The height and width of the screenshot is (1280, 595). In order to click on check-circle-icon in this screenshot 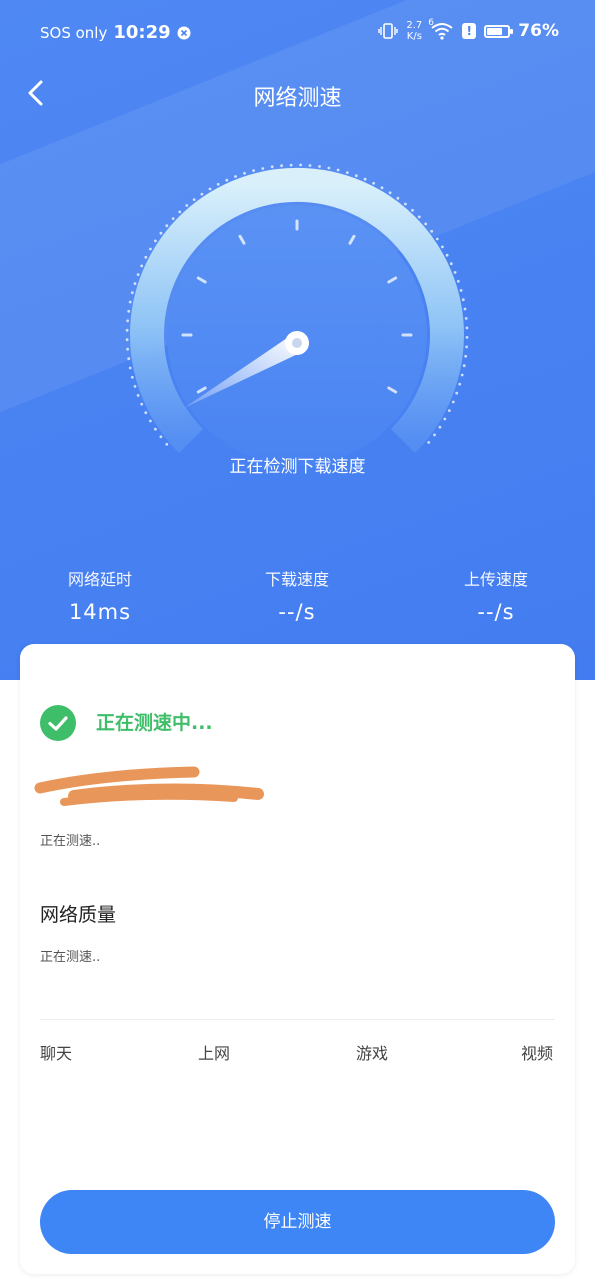, I will do `click(58, 723)`.